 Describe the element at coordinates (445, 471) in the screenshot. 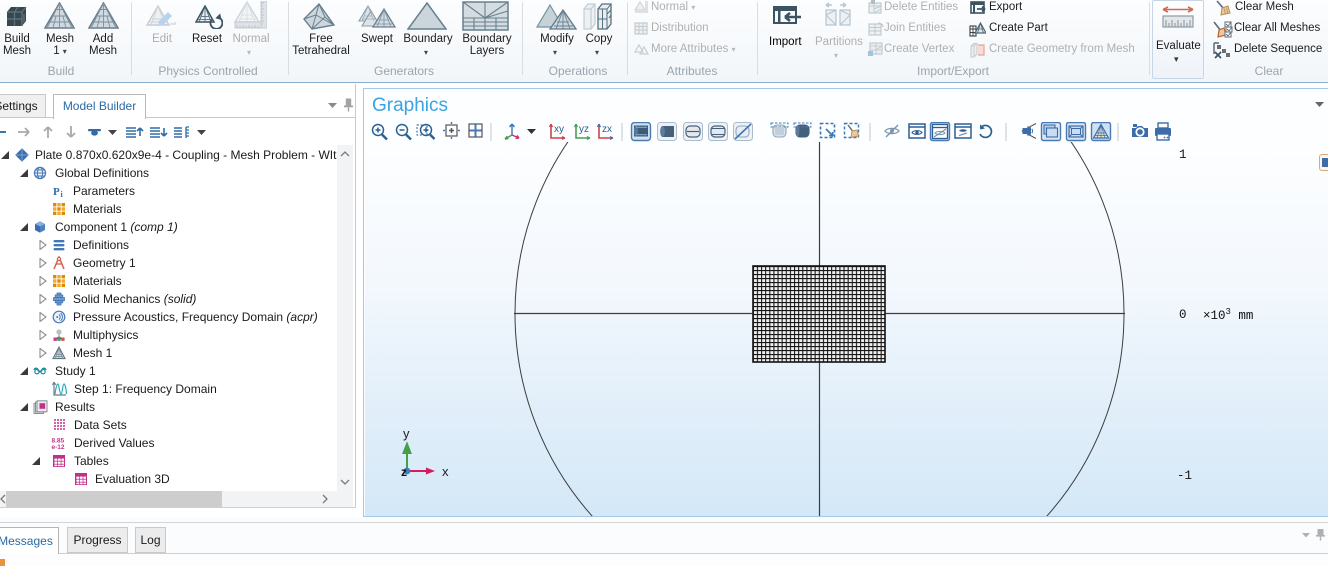

I see `svg-text: x` at that location.